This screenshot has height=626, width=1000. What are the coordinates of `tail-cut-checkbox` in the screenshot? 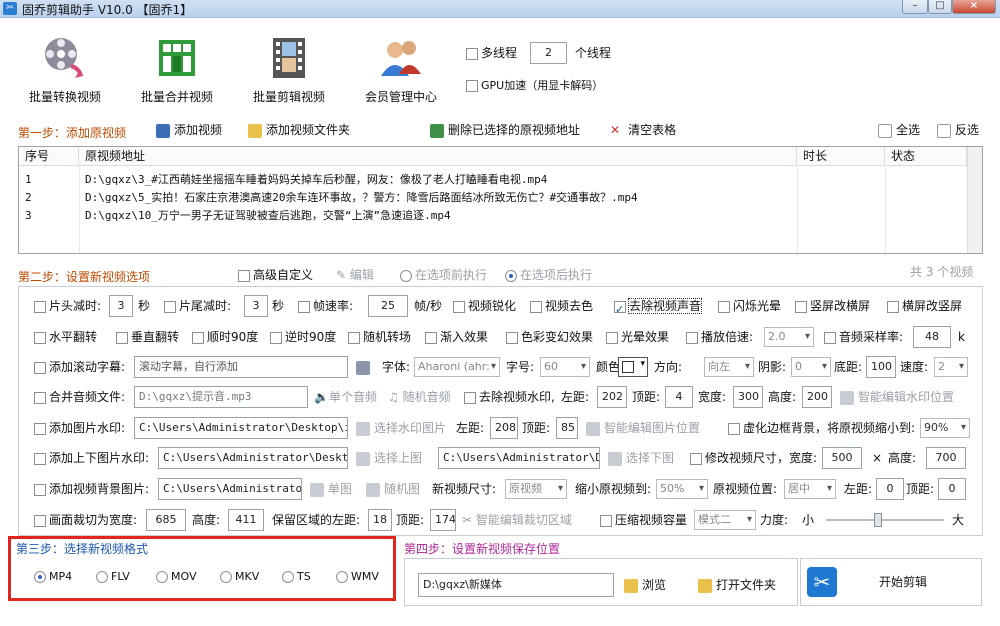 It's located at (170, 306).